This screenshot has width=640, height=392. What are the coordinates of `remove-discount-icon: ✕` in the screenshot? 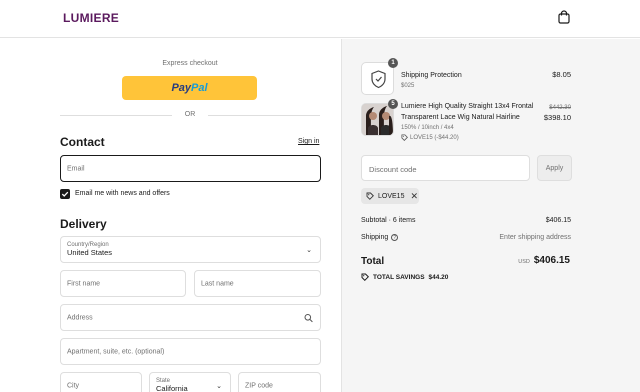 It's located at (414, 196).